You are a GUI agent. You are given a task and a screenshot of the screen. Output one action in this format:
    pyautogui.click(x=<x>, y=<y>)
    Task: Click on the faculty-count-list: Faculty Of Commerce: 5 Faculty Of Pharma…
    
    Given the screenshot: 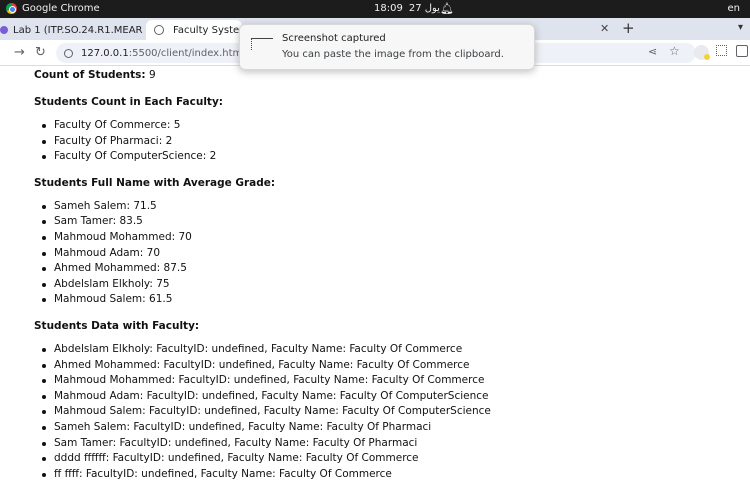 What is the action you would take?
    pyautogui.click(x=384, y=141)
    